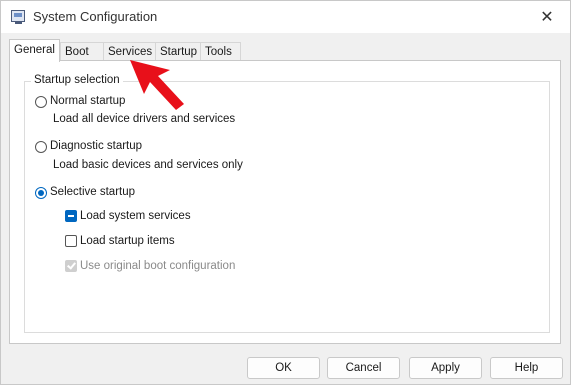  What do you see at coordinates (82, 51) in the screenshot?
I see `tab-boot: Boot` at bounding box center [82, 51].